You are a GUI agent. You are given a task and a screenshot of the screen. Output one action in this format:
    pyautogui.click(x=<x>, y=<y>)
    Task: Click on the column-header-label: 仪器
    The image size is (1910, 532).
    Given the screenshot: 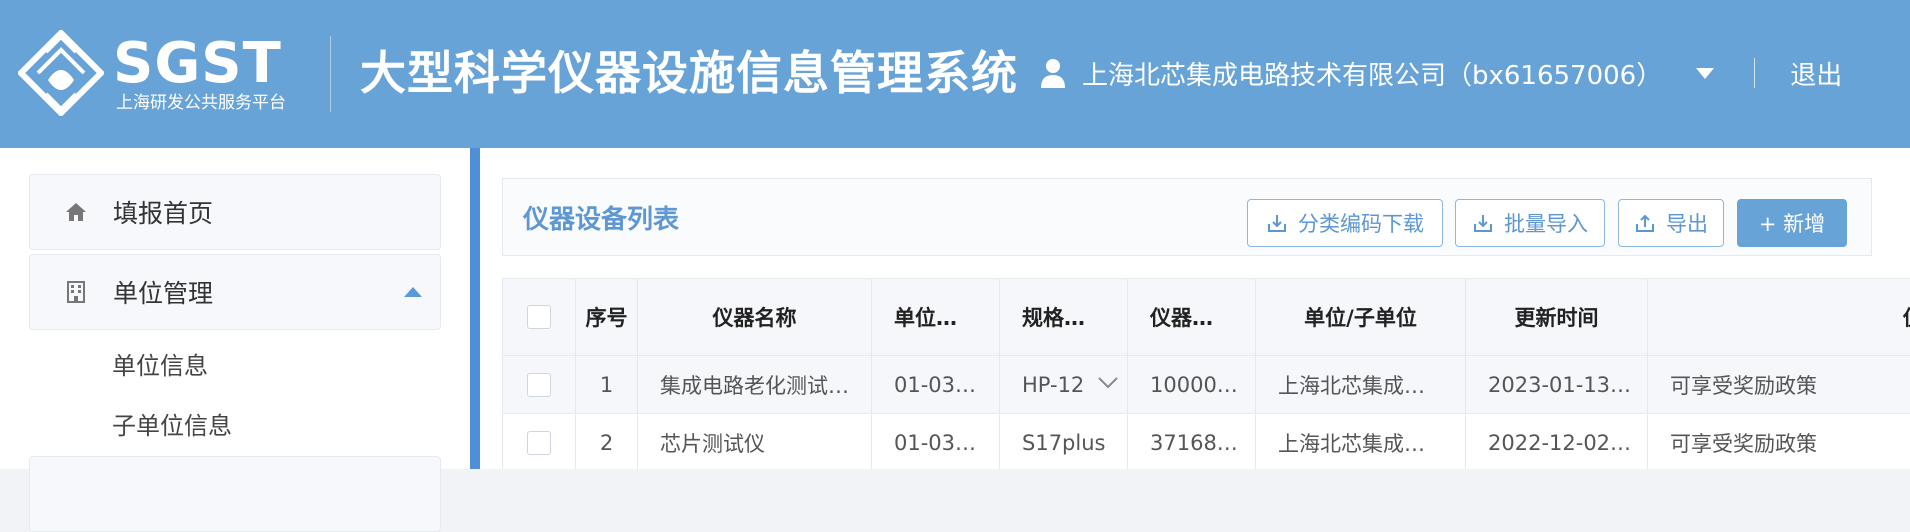 What is the action you would take?
    pyautogui.click(x=1906, y=317)
    